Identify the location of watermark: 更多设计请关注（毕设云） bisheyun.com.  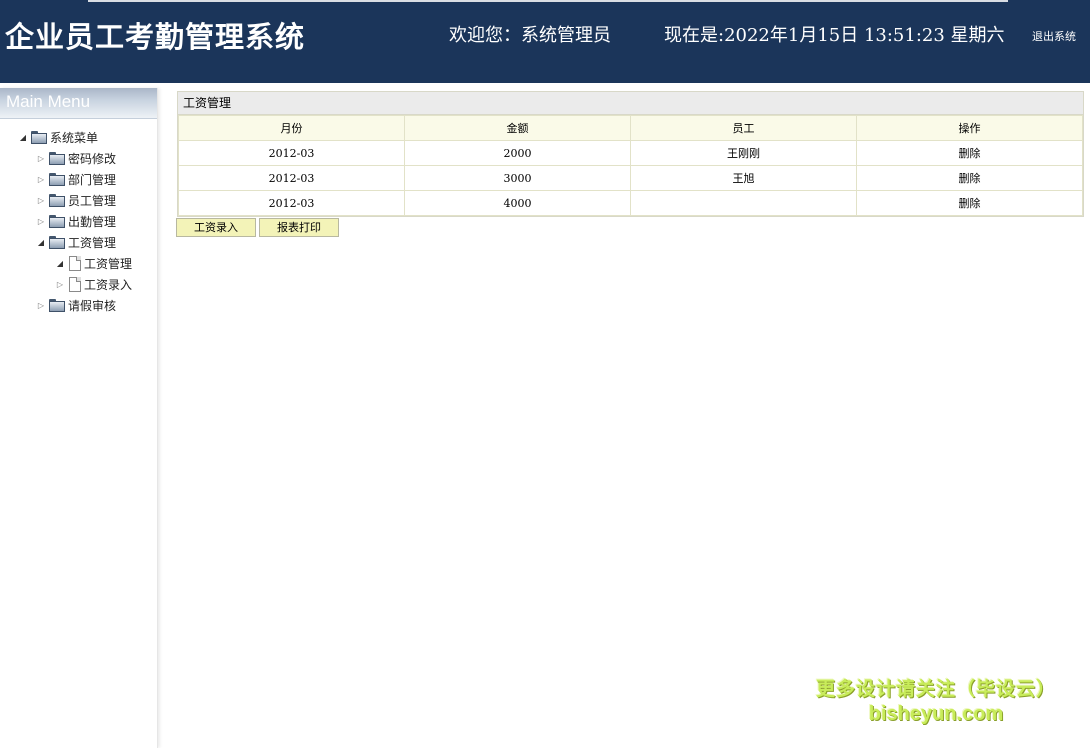
(936, 700).